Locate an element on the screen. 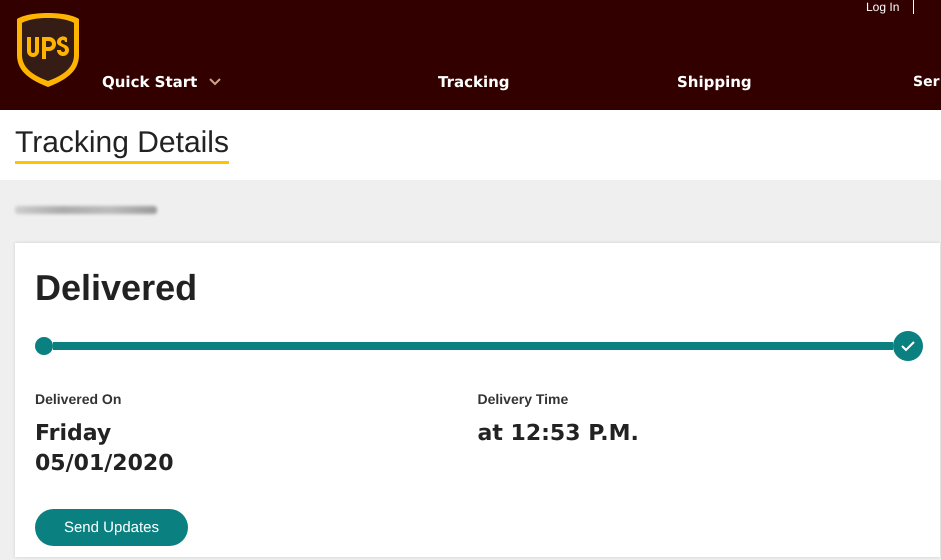 The image size is (941, 560). detail-label: Delivery Time is located at coordinates (524, 399).